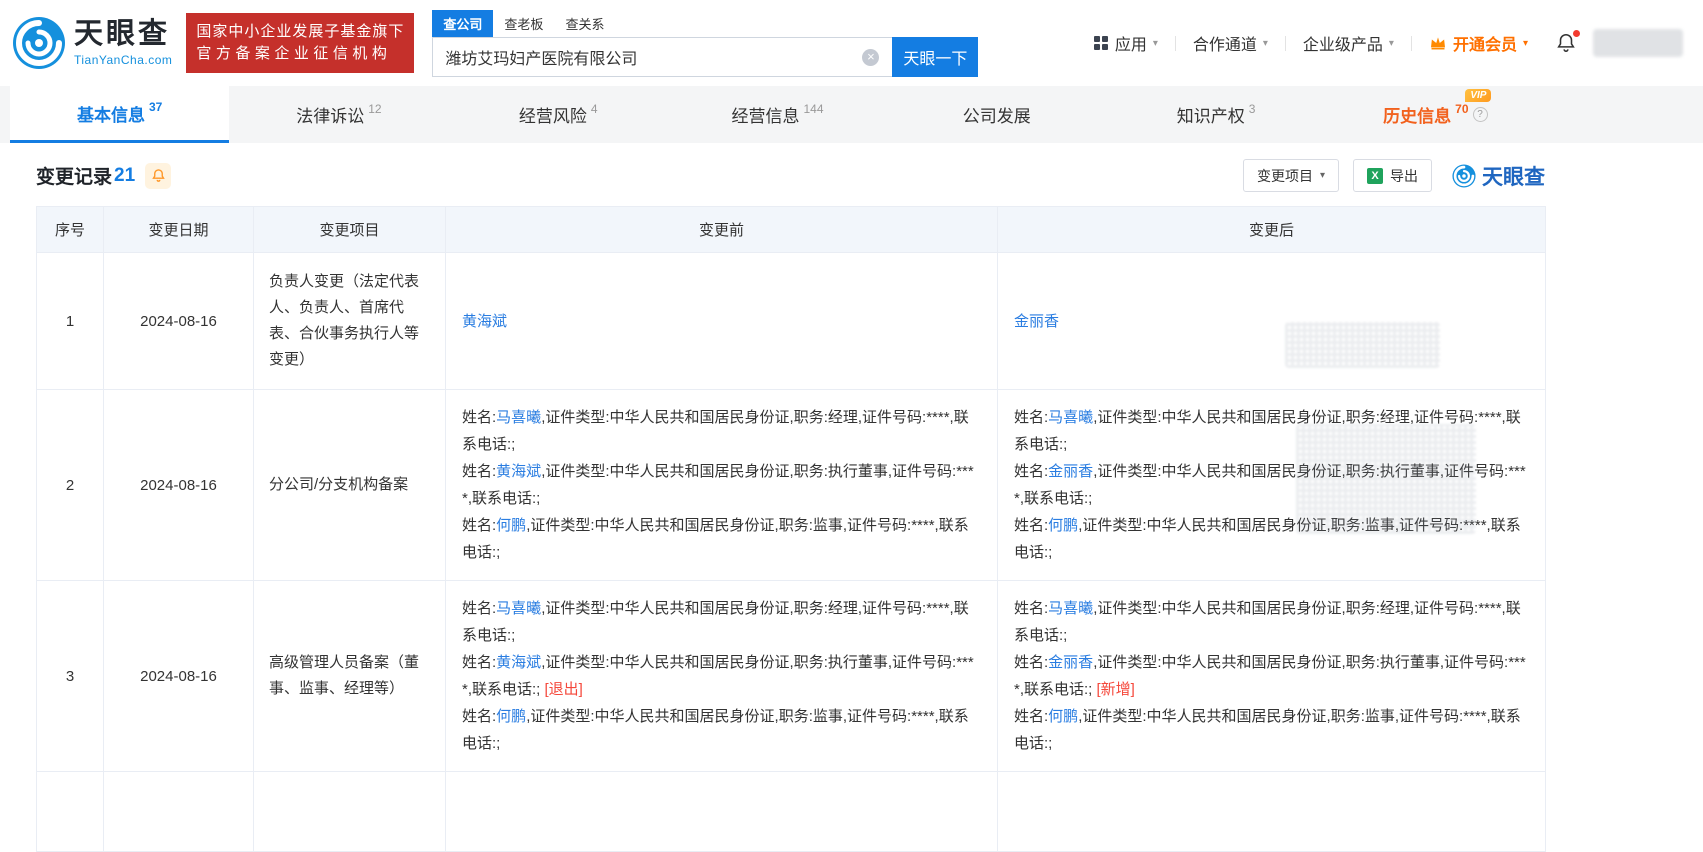 This screenshot has width=1703, height=852. I want to click on tianyancha-logo: 天眼查 TianYanCha.com, so click(92, 43).